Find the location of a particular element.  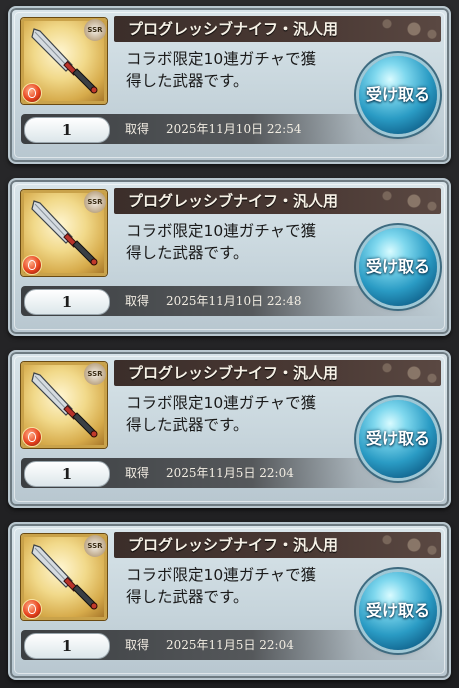

obtained-date: 2025年11月10日 22:54 is located at coordinates (234, 129).